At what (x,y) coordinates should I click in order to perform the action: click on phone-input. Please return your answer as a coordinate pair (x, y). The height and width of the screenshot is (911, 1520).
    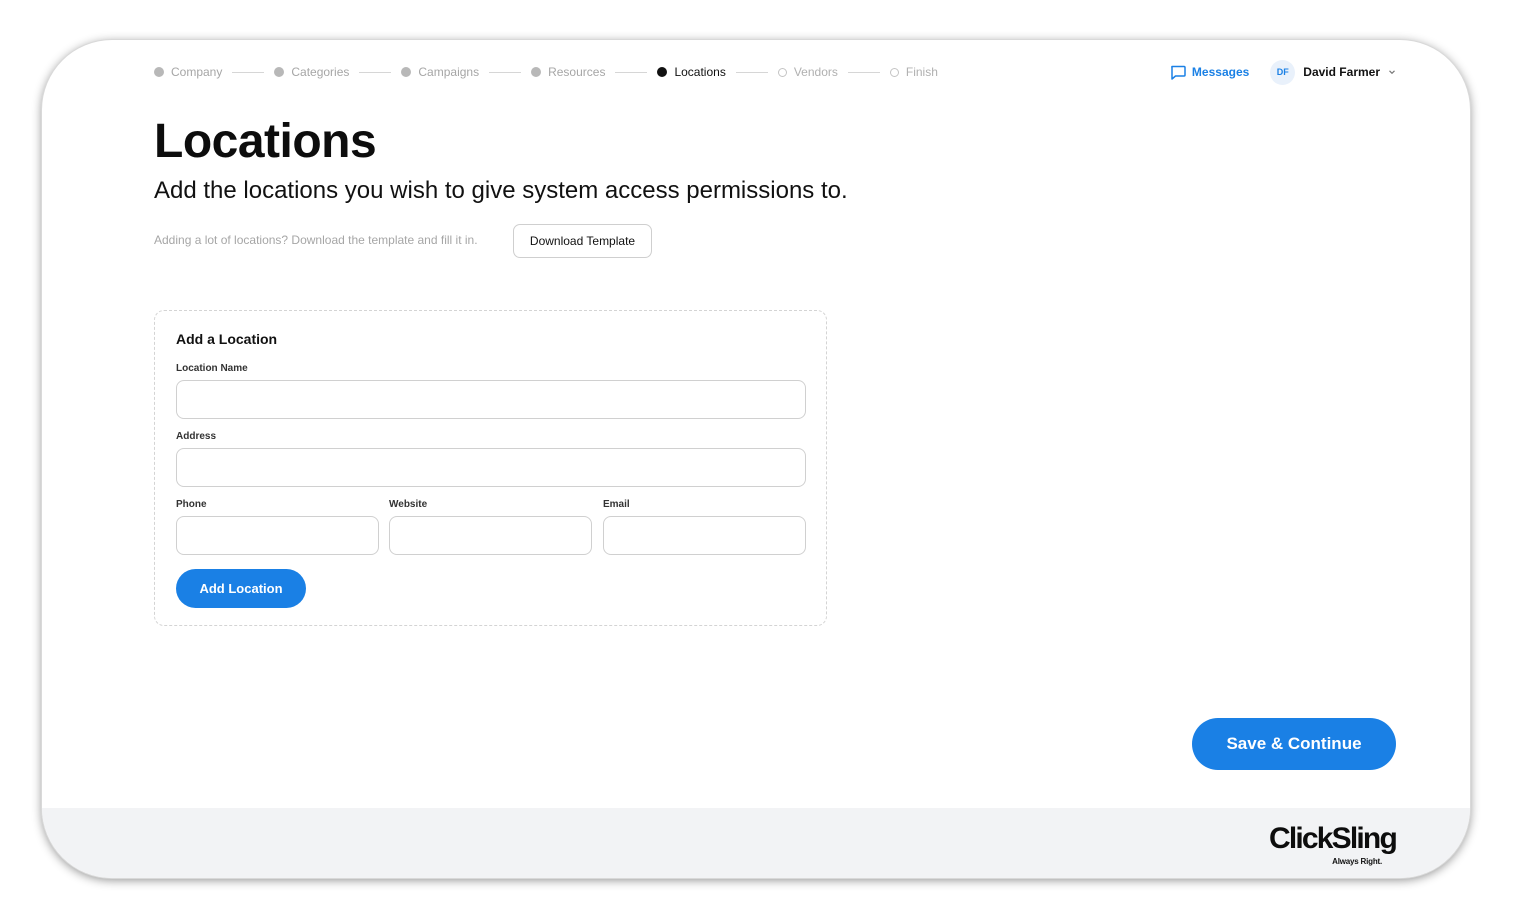
    Looking at the image, I should click on (277, 535).